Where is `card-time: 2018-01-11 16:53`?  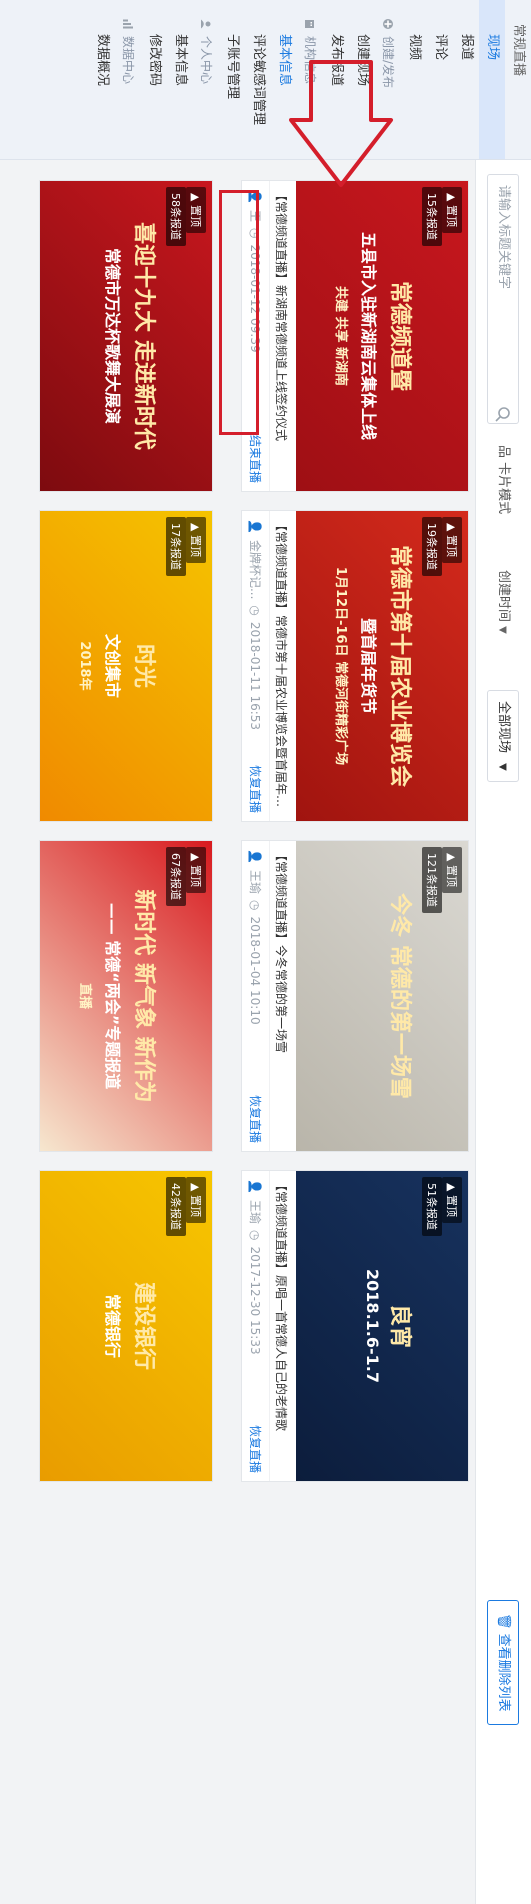
card-time: 2018-01-11 16:53 is located at coordinates (255, 676).